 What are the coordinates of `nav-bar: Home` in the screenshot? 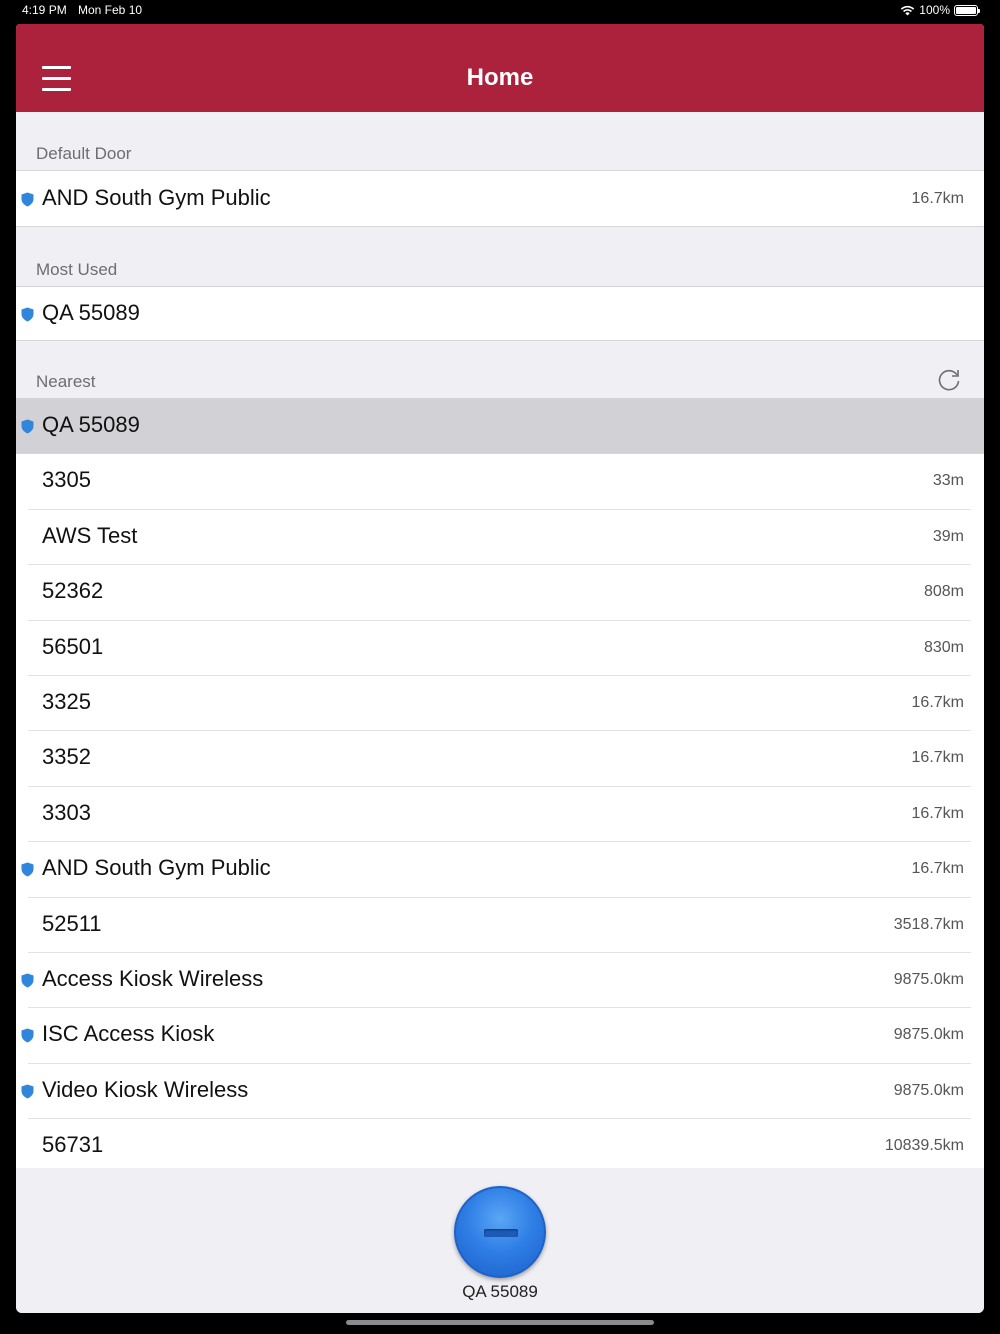 It's located at (500, 68).